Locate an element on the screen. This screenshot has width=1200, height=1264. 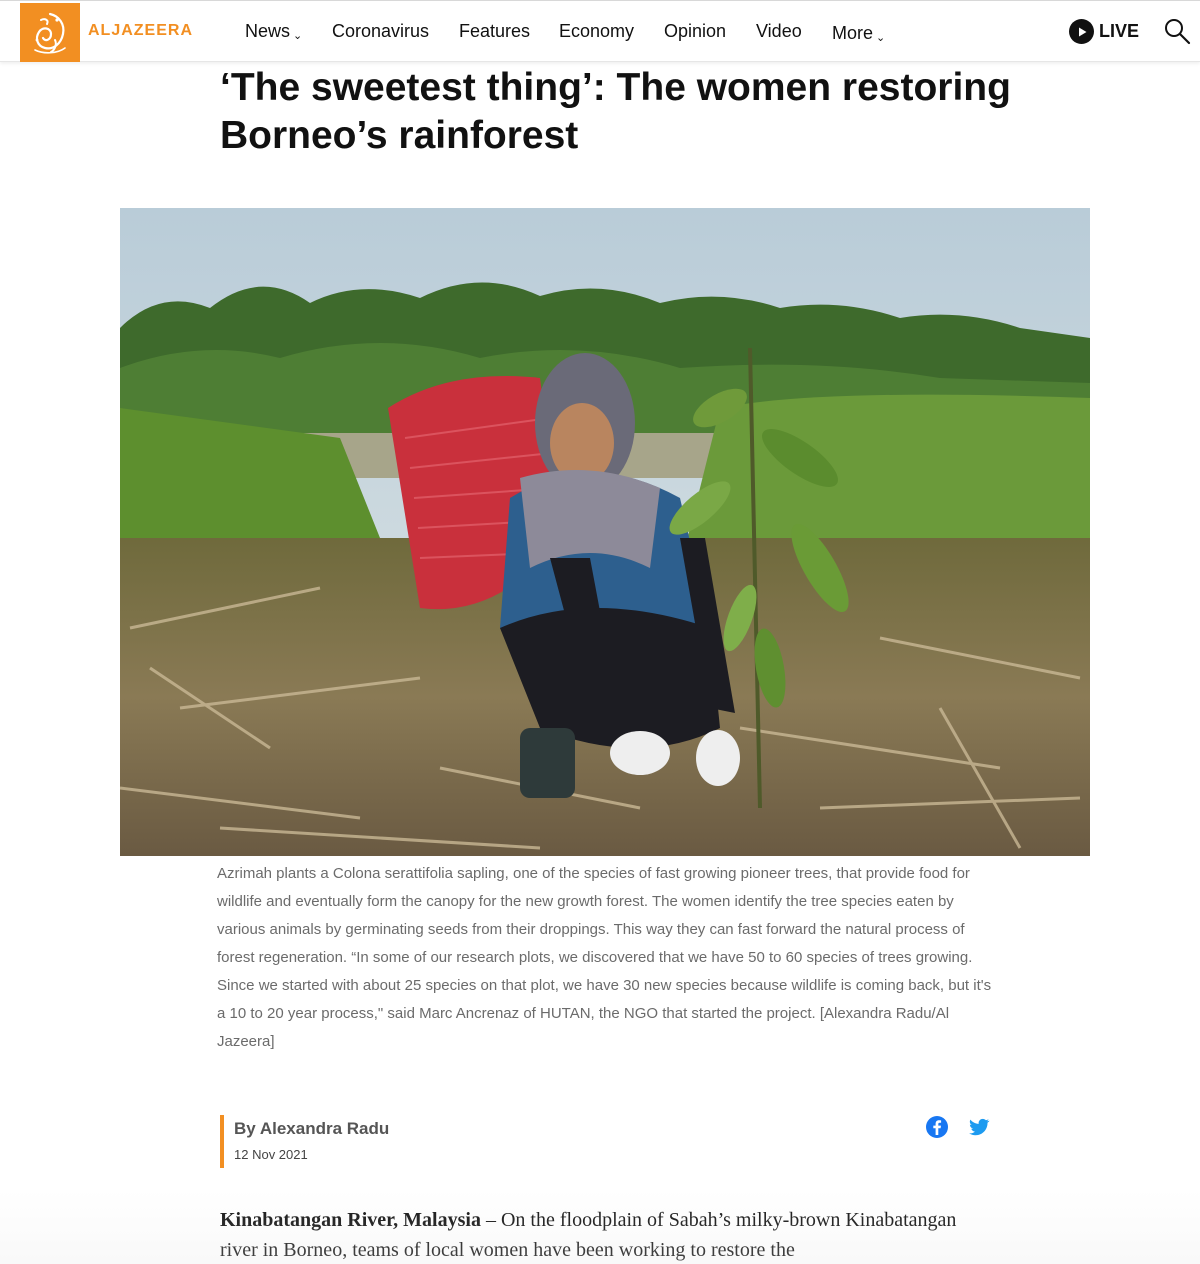
nav-item-news: News ⌄ is located at coordinates (273, 31).